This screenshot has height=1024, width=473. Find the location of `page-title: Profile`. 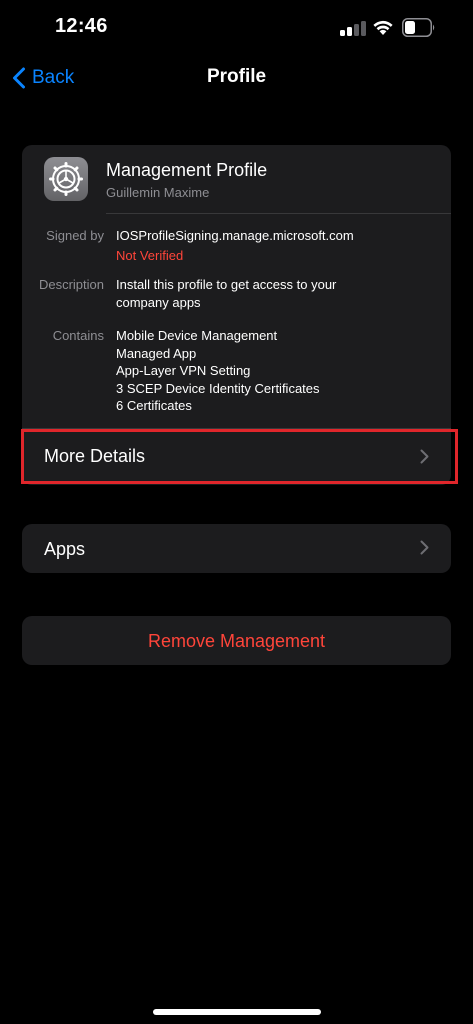

page-title: Profile is located at coordinates (236, 76).